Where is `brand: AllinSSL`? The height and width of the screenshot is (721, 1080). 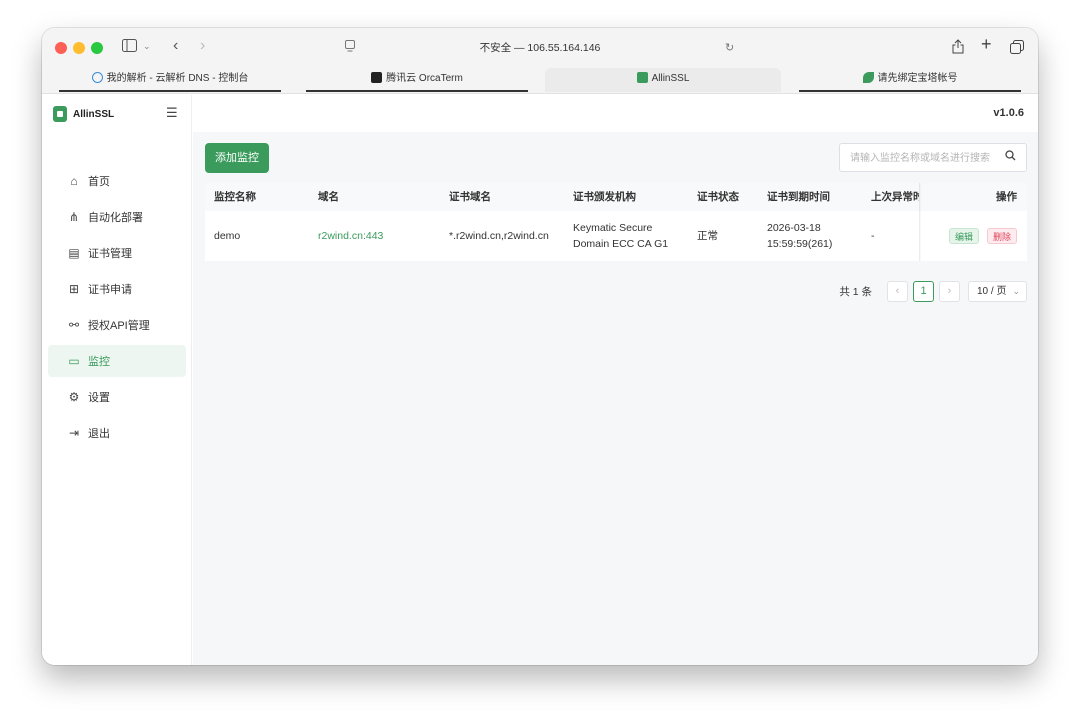
brand: AllinSSL is located at coordinates (83, 114).